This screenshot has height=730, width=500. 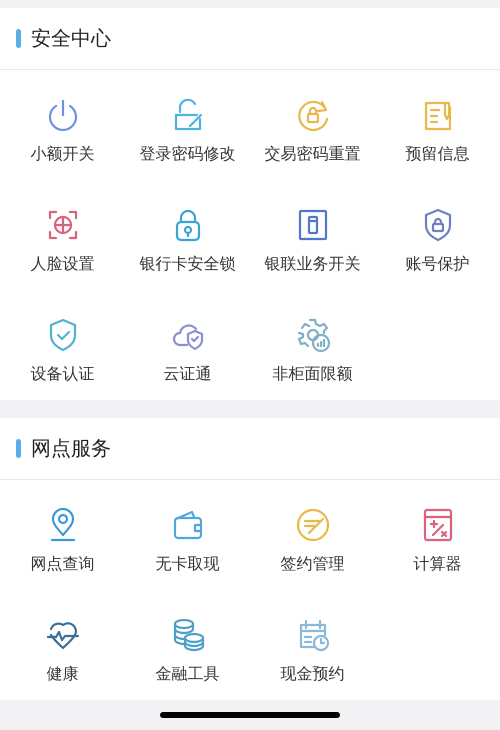 I want to click on circle-pen-icon, so click(x=312, y=525).